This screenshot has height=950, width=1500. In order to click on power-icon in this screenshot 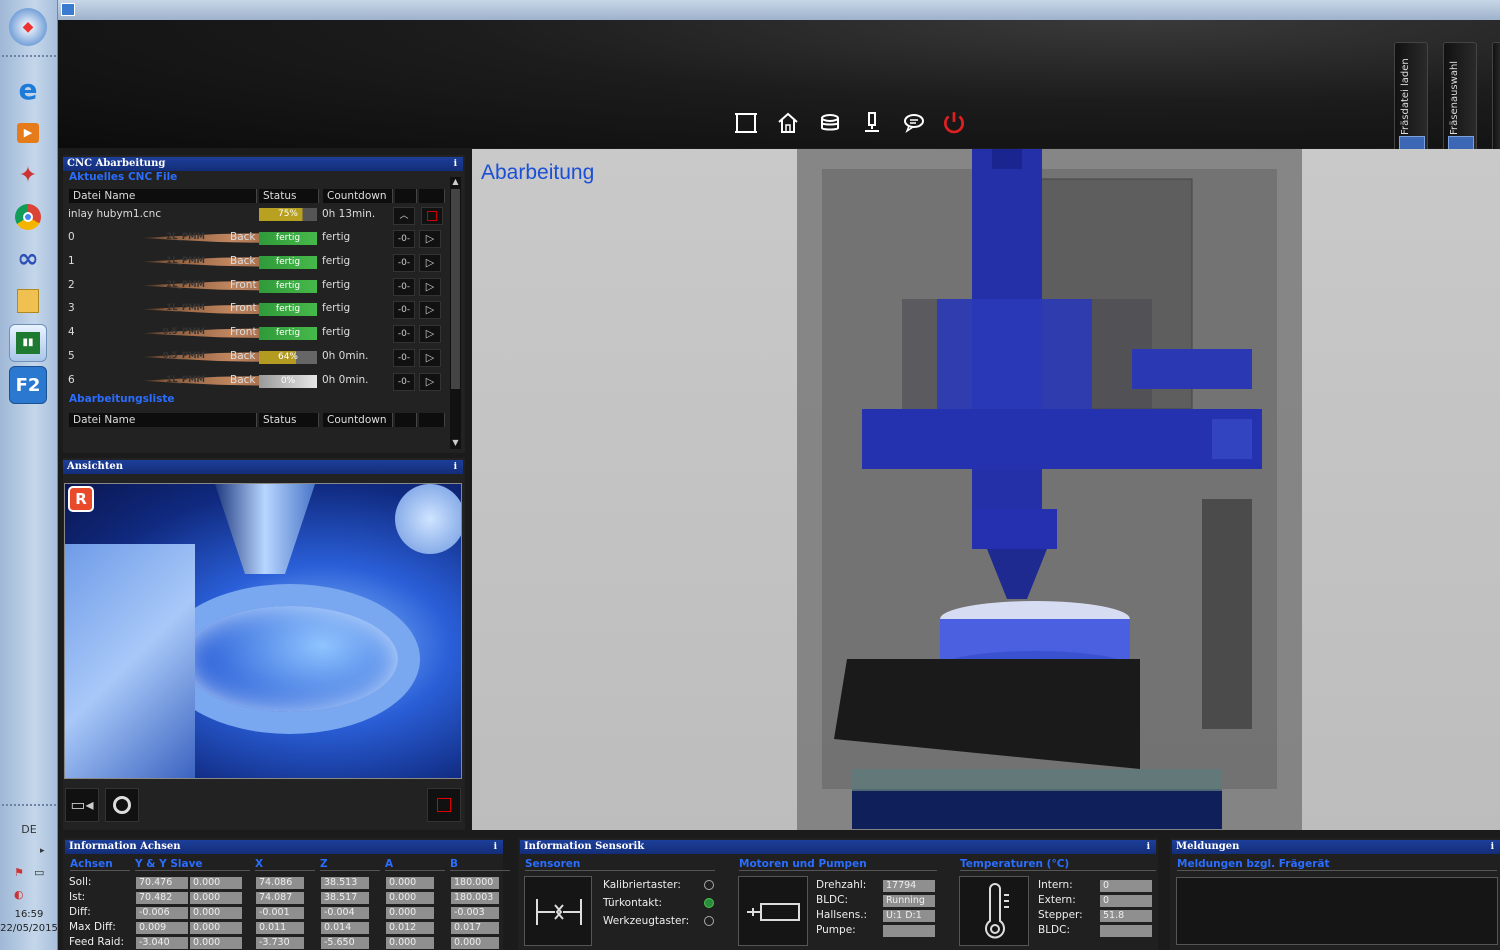, I will do `click(954, 123)`.